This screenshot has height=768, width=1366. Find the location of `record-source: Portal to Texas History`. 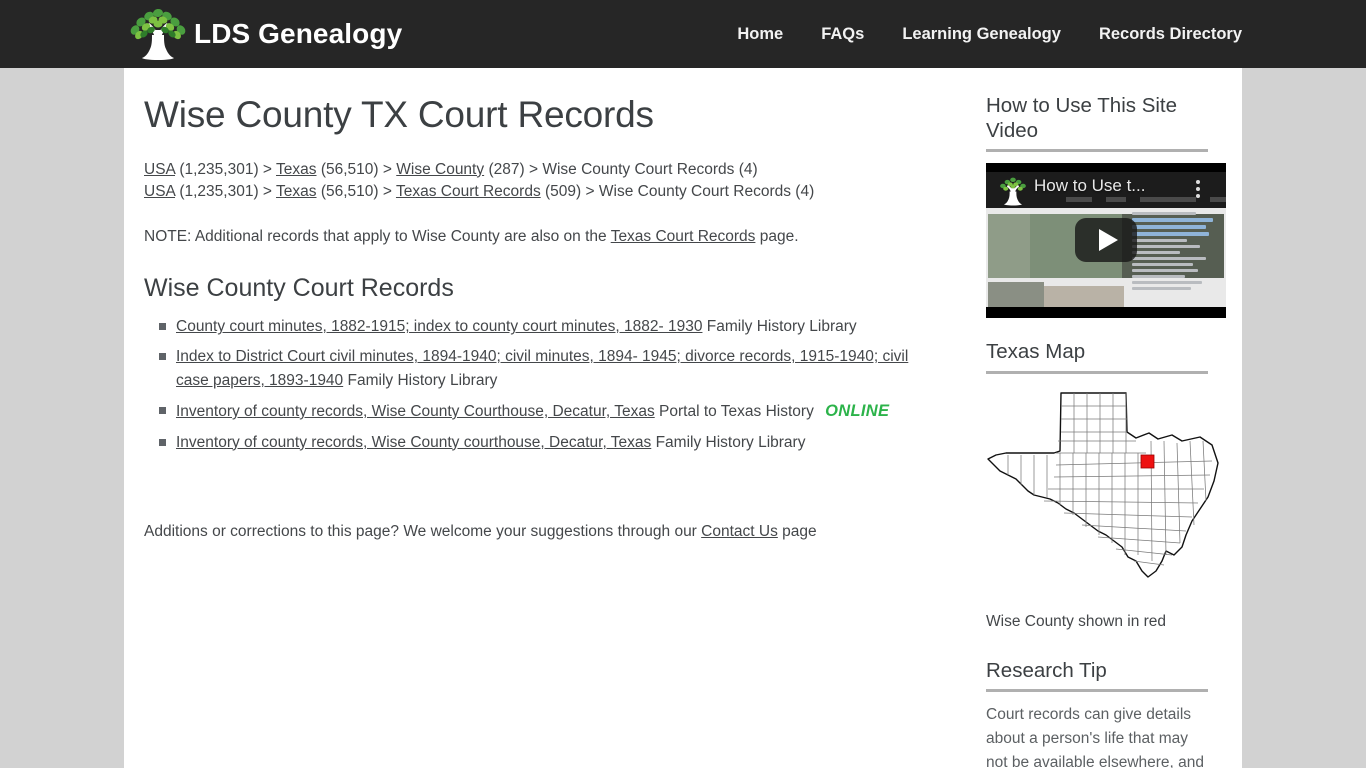

record-source: Portal to Texas History is located at coordinates (736, 411).